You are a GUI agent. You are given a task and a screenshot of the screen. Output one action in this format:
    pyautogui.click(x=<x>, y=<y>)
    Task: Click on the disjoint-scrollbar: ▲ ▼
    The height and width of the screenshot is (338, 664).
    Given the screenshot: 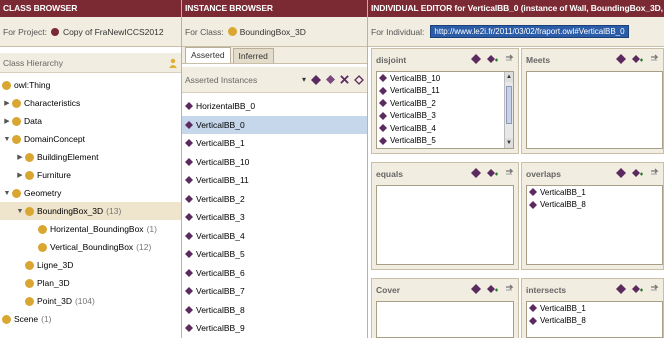 What is the action you would take?
    pyautogui.click(x=508, y=110)
    